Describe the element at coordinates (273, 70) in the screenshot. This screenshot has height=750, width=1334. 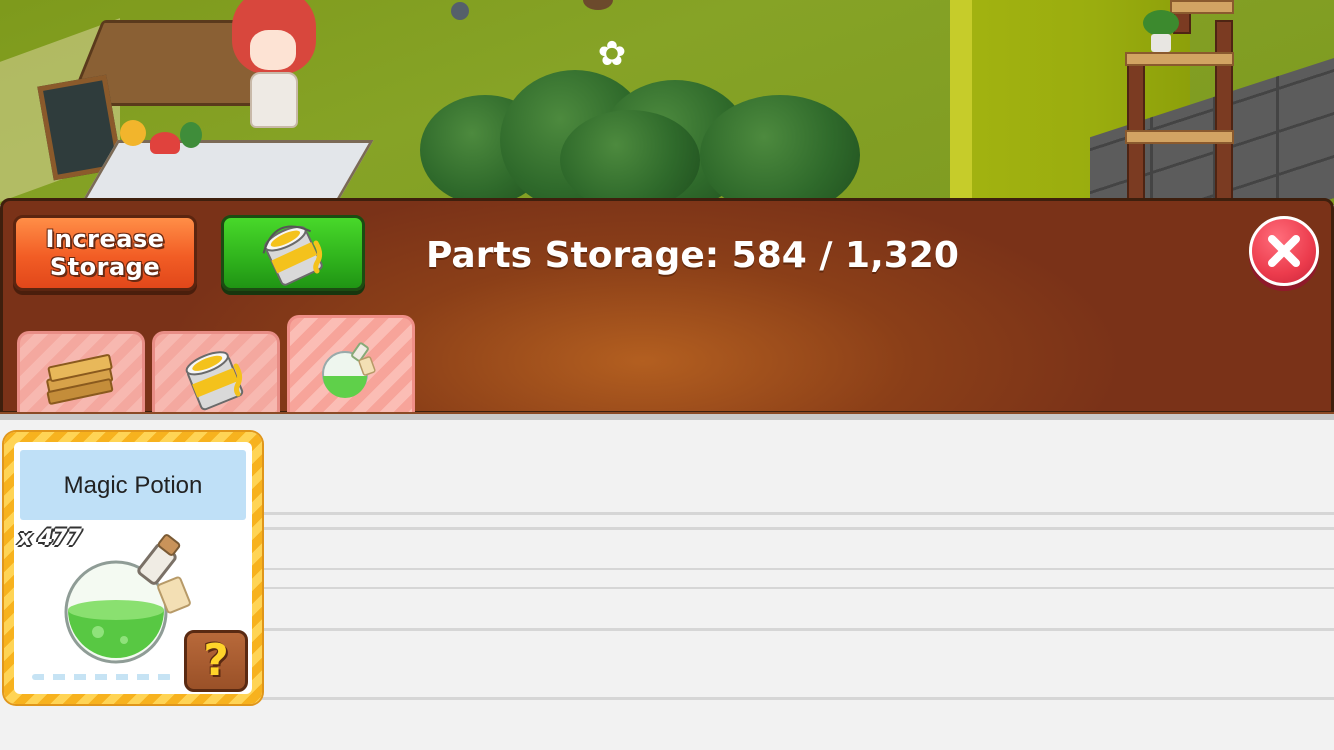
I see `character-avatar` at that location.